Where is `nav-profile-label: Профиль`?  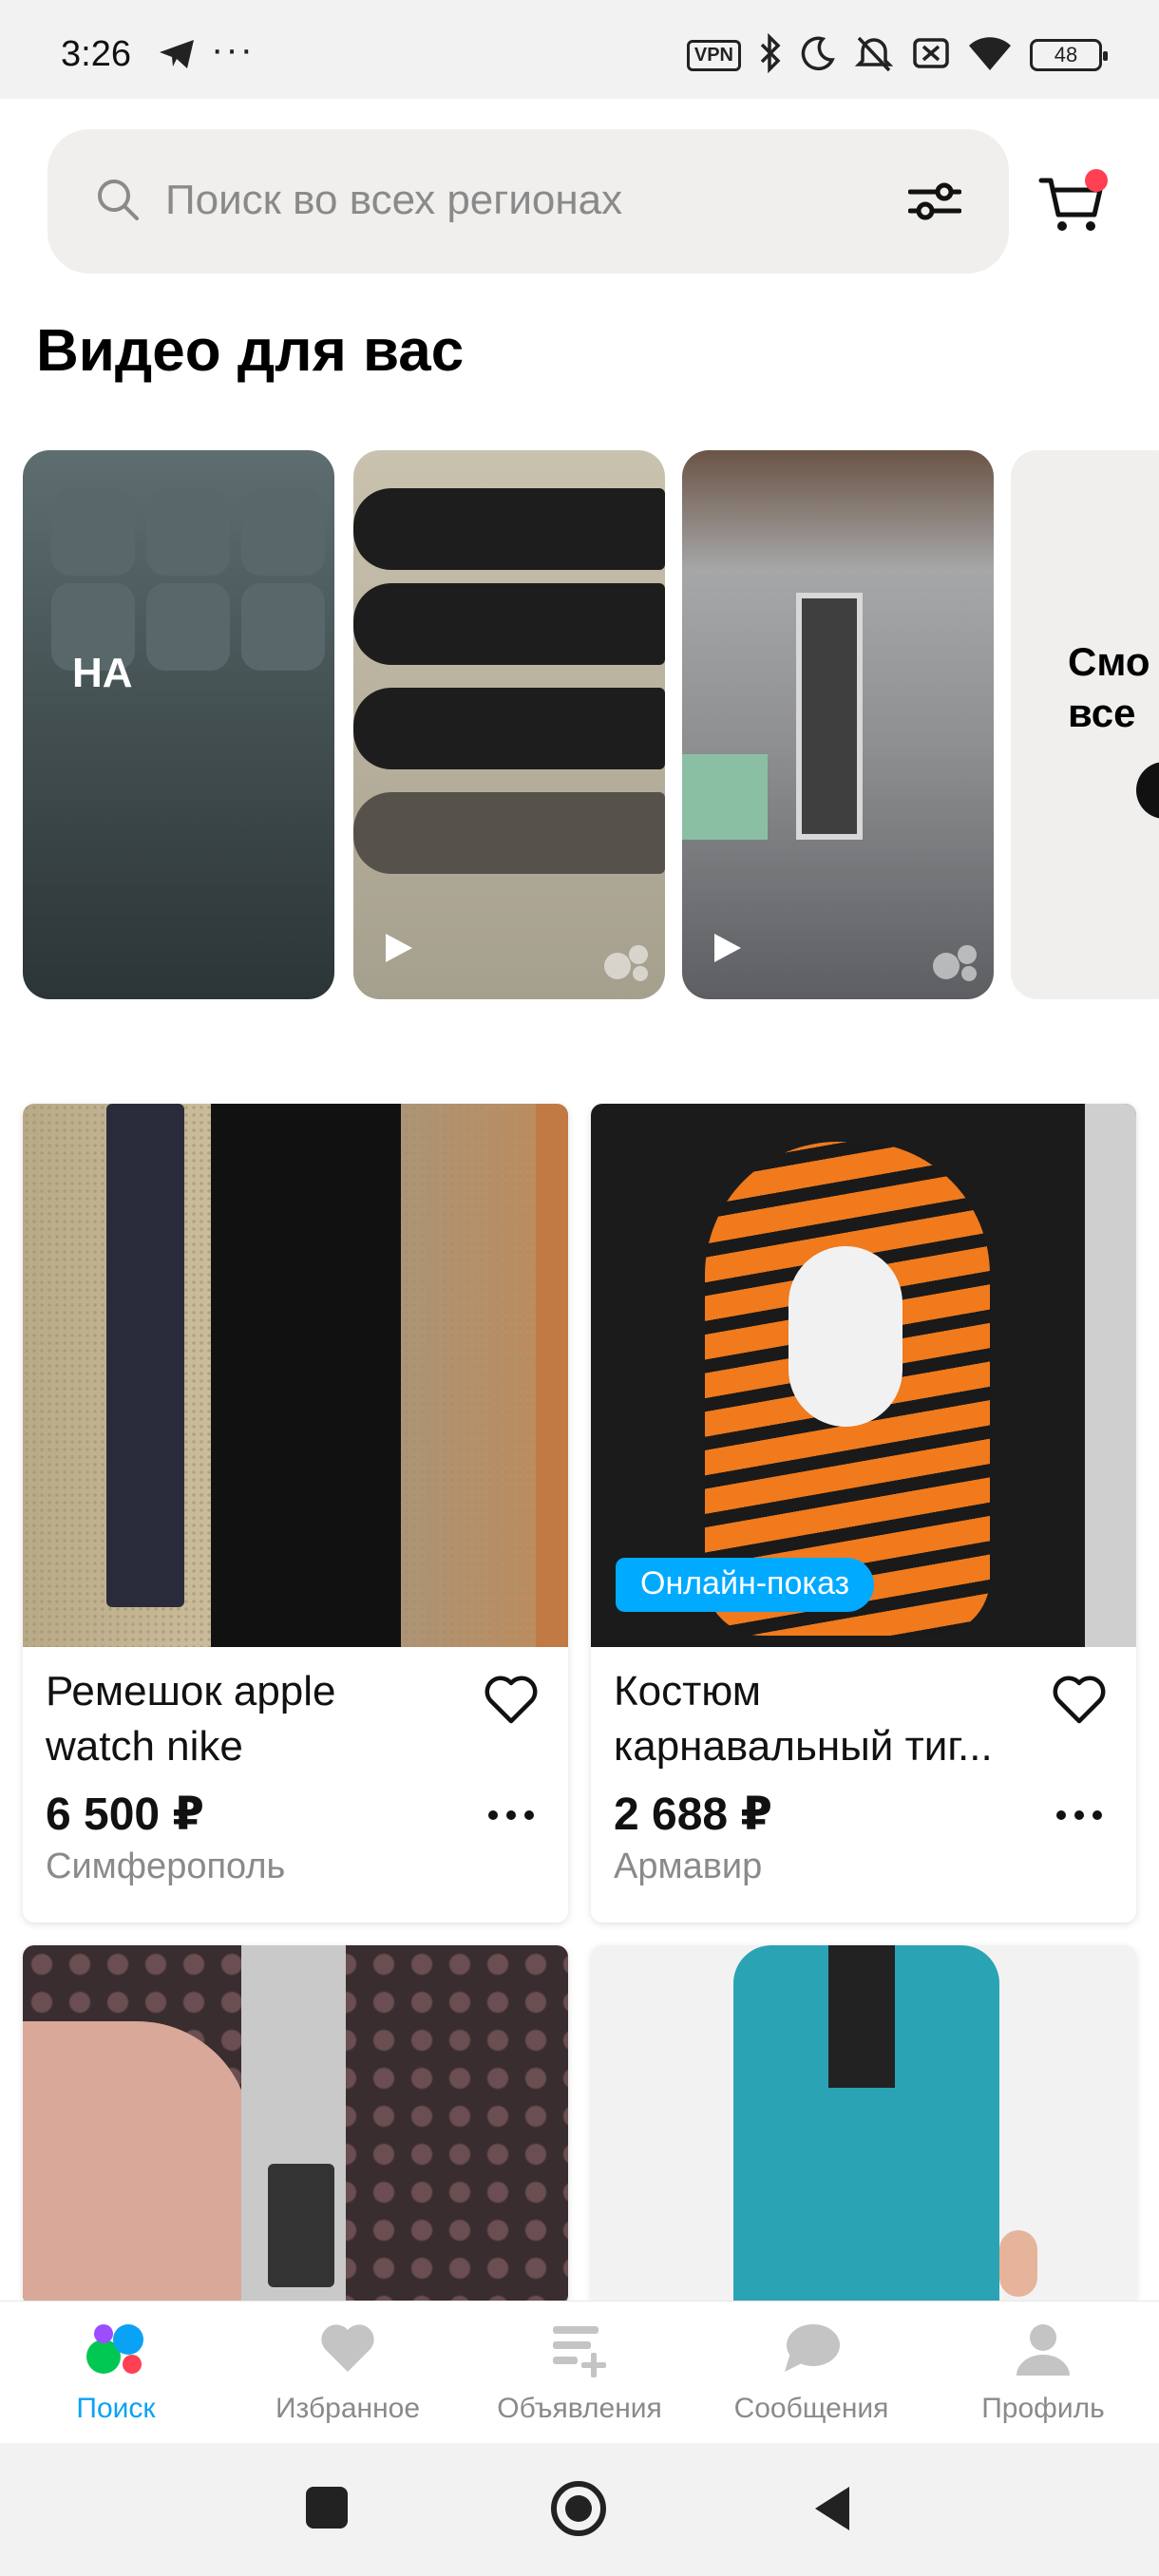 nav-profile-label: Профиль is located at coordinates (1043, 2408).